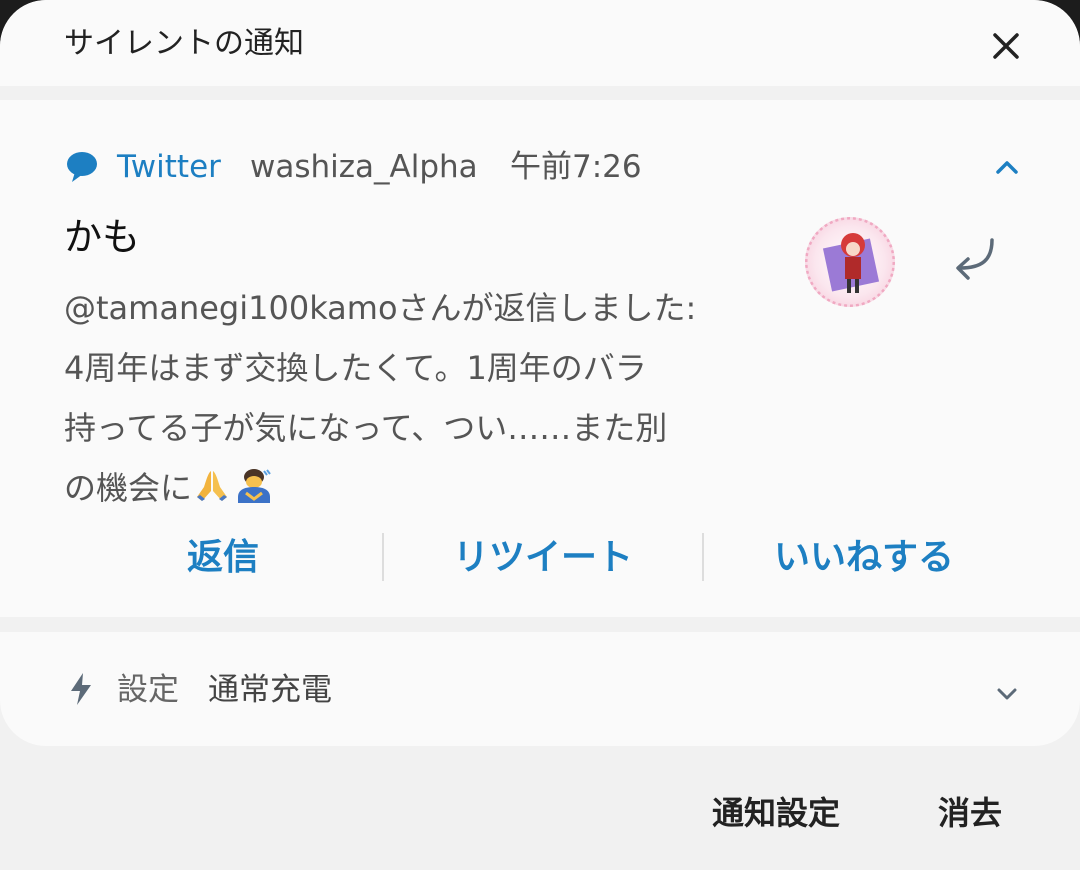  Describe the element at coordinates (973, 263) in the screenshot. I see `reply-arrow-icon` at that location.